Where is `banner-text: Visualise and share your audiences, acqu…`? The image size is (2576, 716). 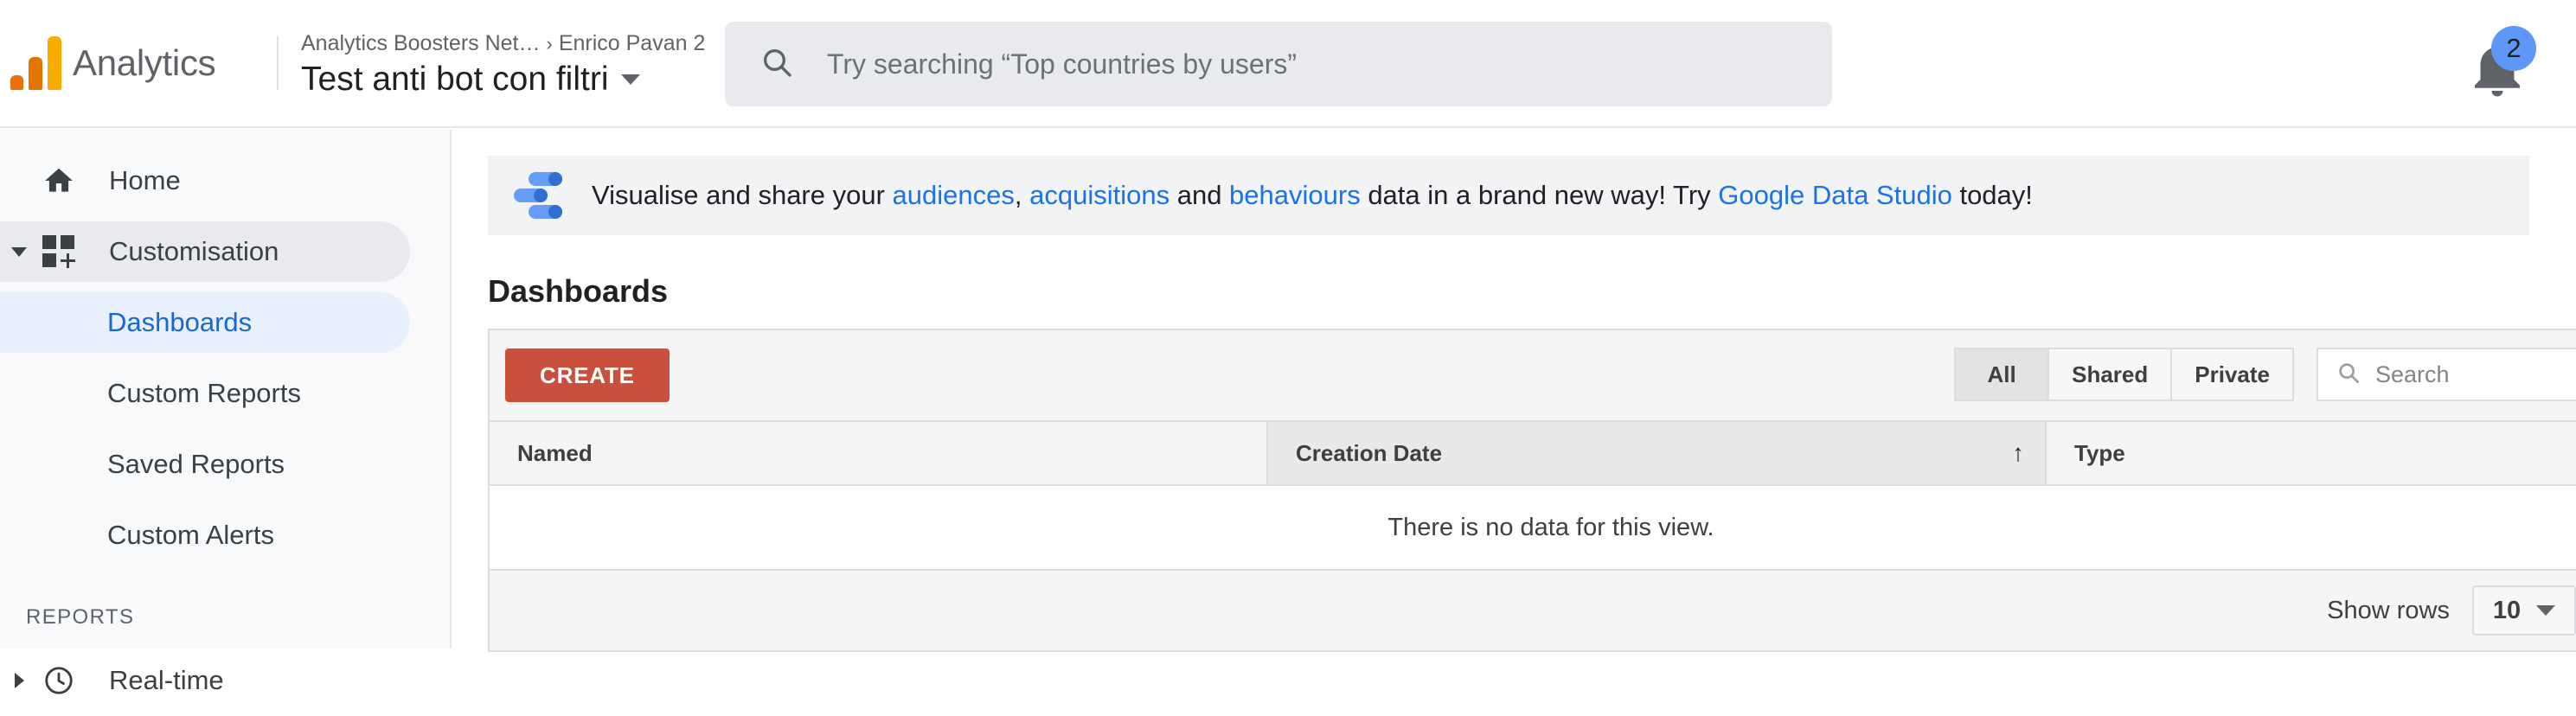
banner-text: Visualise and share your audiences, acqu… is located at coordinates (1312, 195).